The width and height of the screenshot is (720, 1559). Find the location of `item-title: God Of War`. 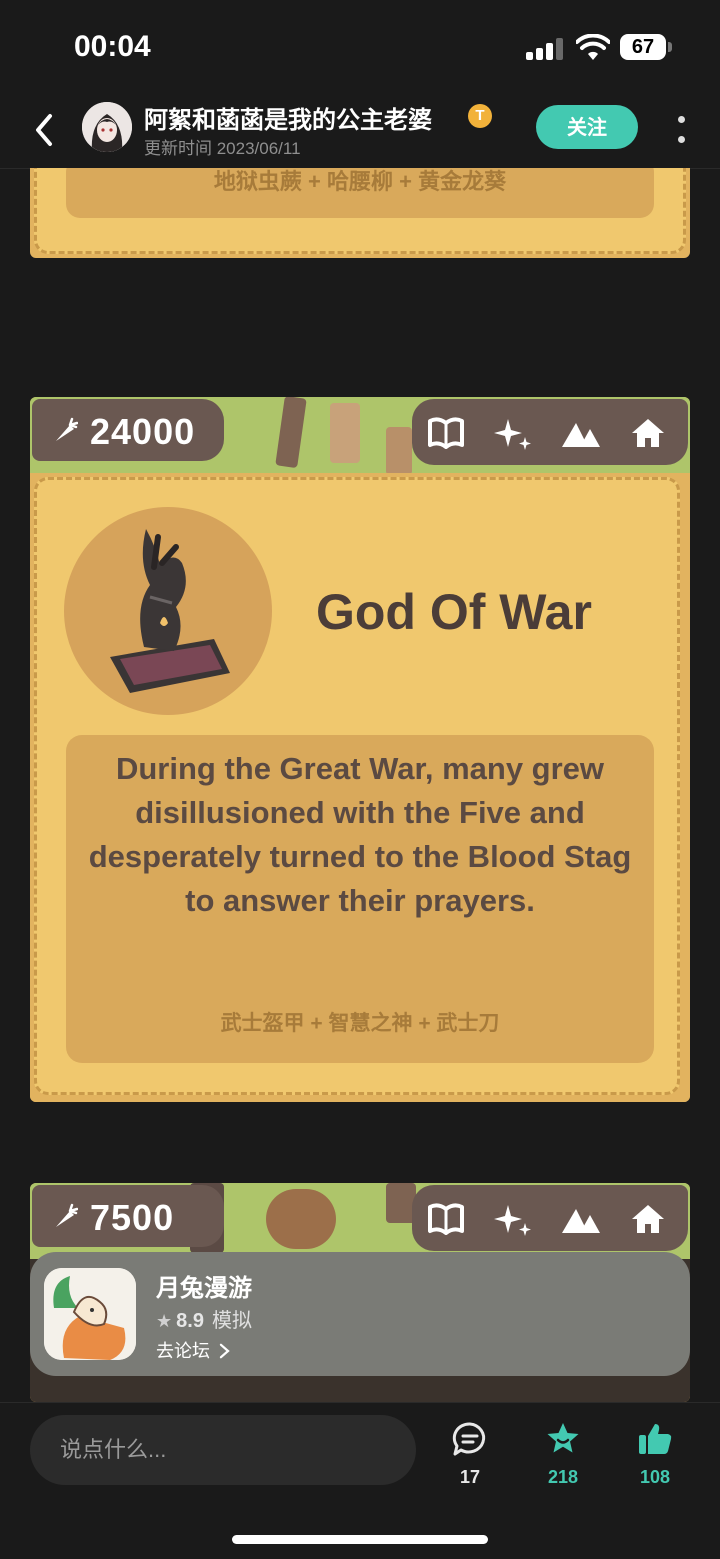

item-title: God Of War is located at coordinates (454, 612).